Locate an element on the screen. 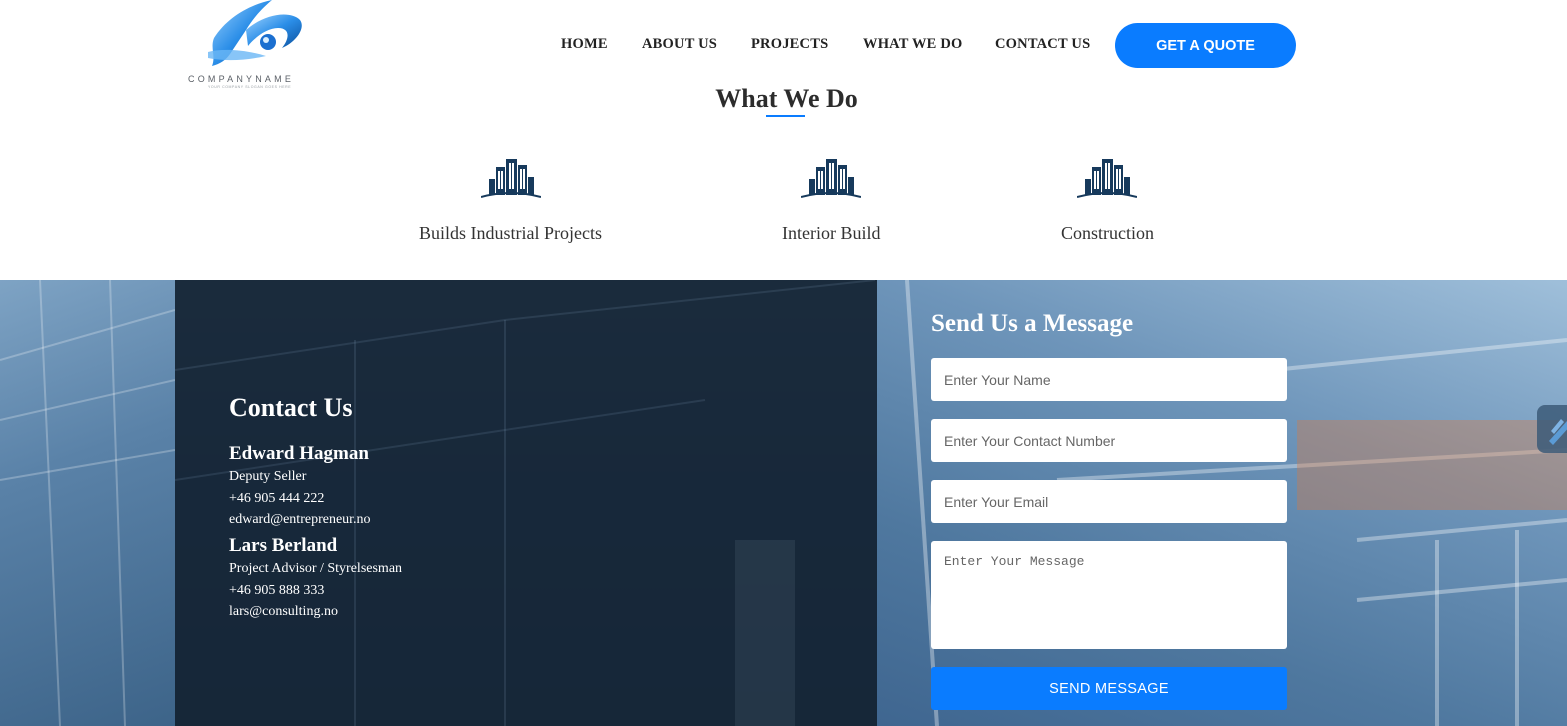 The height and width of the screenshot is (726, 1567). person-role: Project Advisor / Styrelsesman is located at coordinates (316, 568).